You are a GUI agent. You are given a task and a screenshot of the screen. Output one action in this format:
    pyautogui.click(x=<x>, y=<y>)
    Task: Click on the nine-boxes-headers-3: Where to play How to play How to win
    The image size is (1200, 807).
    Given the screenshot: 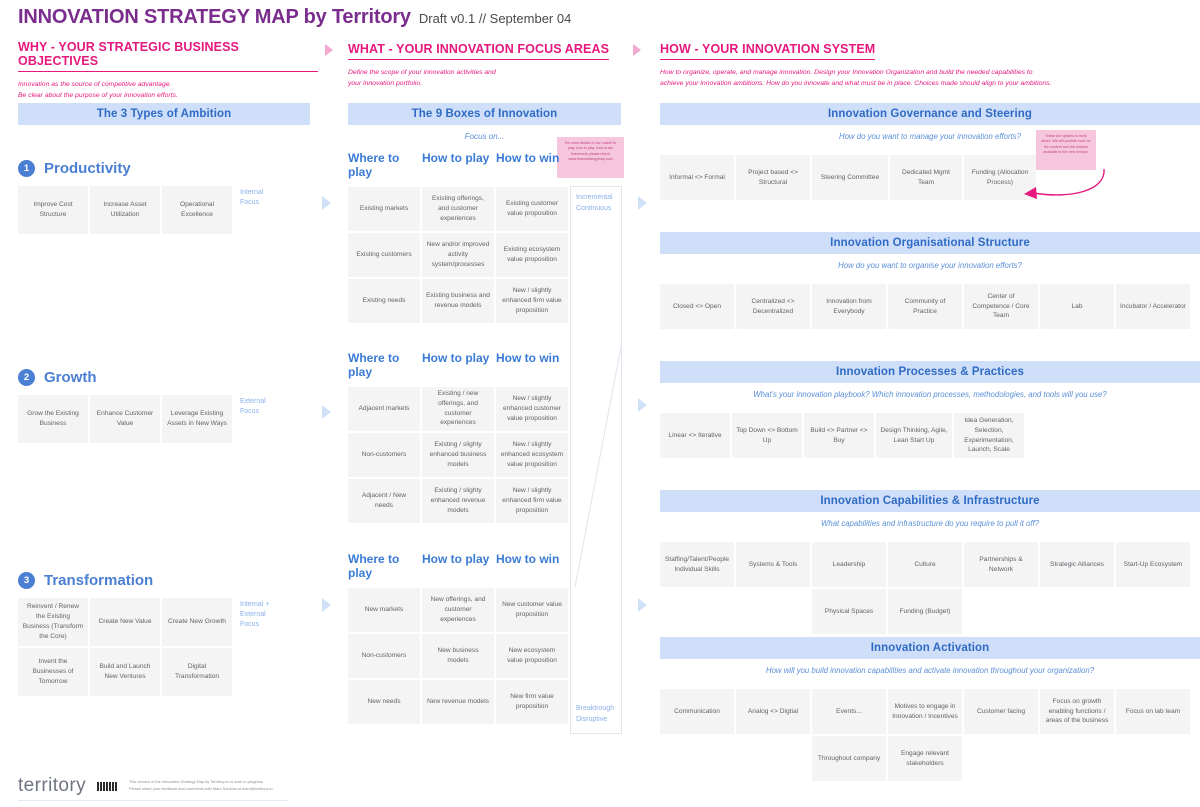 What is the action you would take?
    pyautogui.click(x=458, y=566)
    